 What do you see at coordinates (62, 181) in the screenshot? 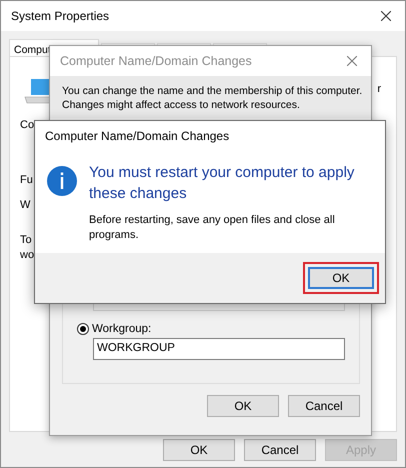
I see `info-icon` at bounding box center [62, 181].